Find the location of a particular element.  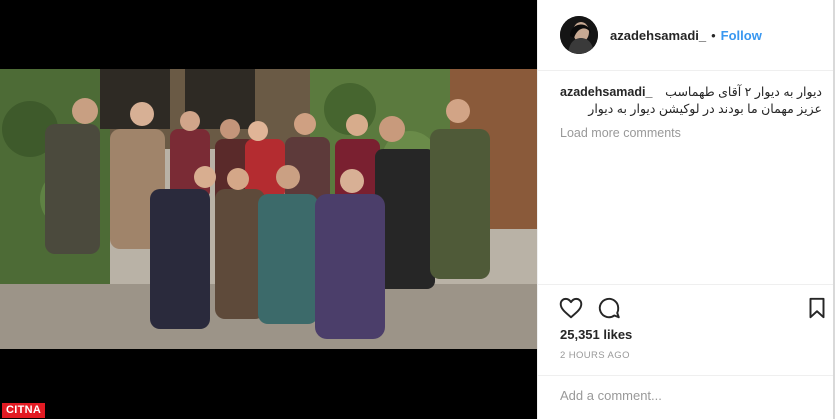

comment-bar is located at coordinates (686, 394).